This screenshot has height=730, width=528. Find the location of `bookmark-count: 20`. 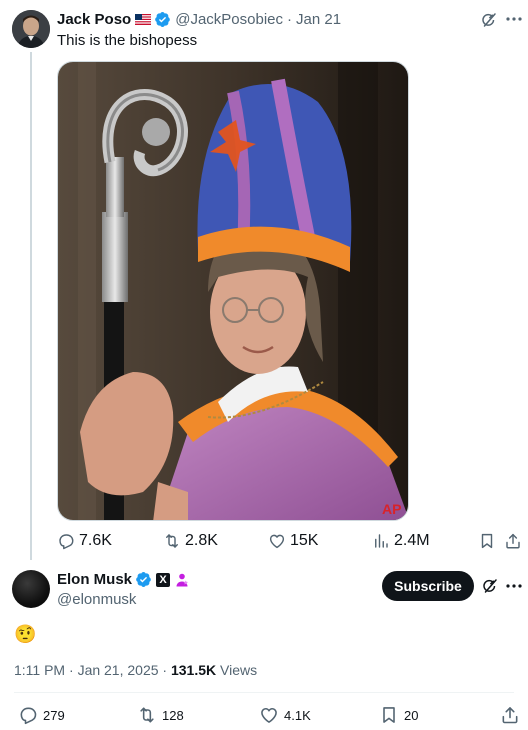

bookmark-count: 20 is located at coordinates (411, 715).